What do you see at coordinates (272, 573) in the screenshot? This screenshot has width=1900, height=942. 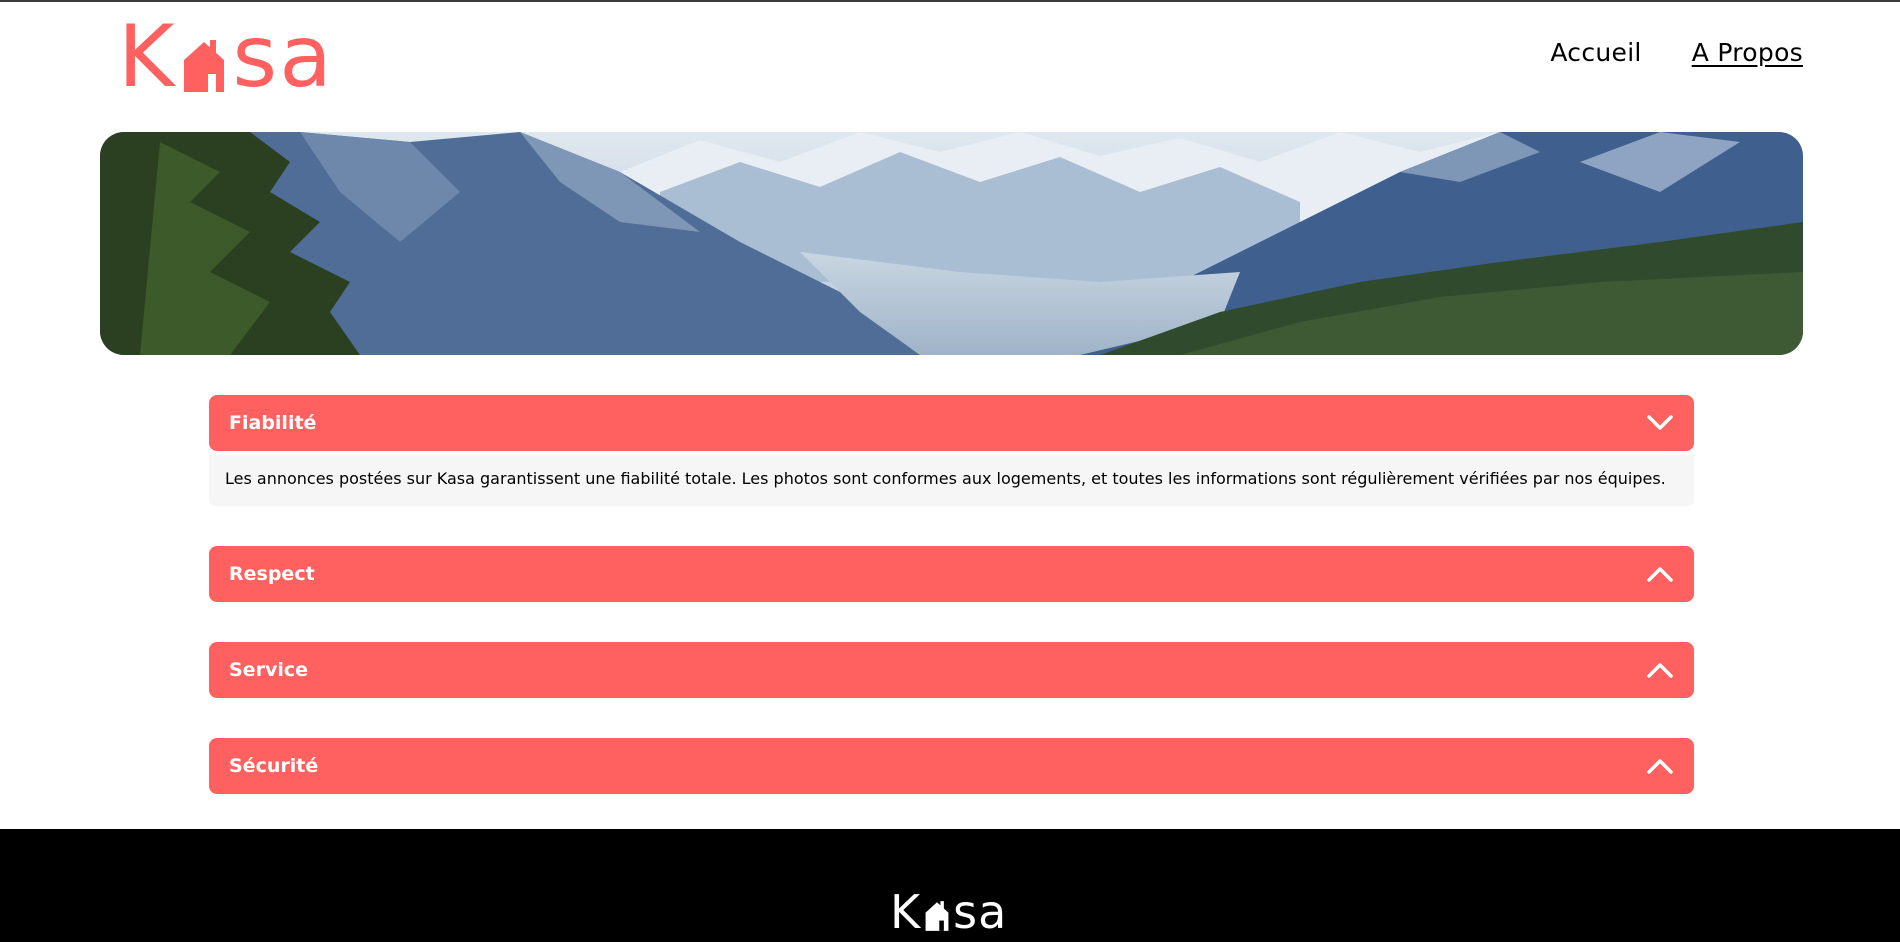 I see `accordion-title: Respect` at bounding box center [272, 573].